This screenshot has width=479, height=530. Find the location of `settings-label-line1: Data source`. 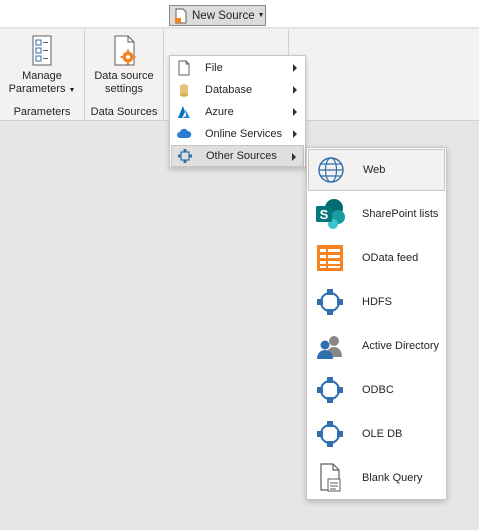

settings-label-line1: Data source is located at coordinates (124, 76).